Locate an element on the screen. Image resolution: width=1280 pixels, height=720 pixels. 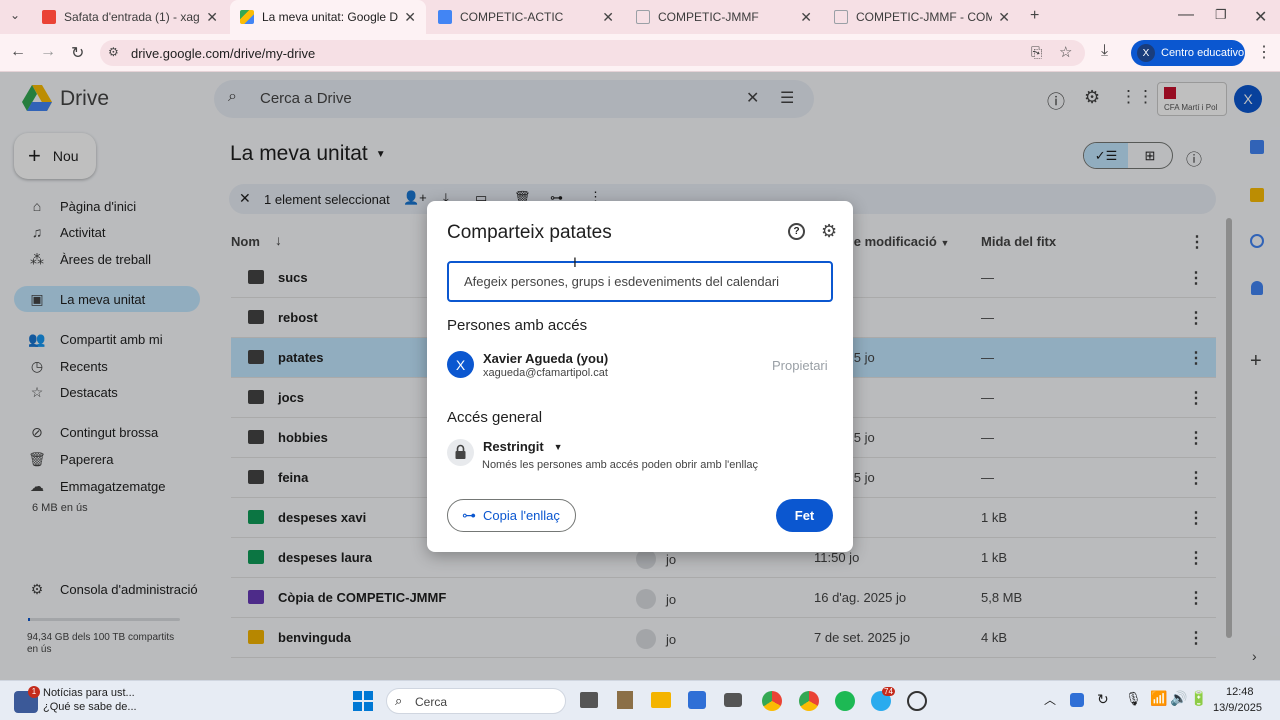
taskbar-search: ⌕ Cerca is located at coordinates (476, 701).